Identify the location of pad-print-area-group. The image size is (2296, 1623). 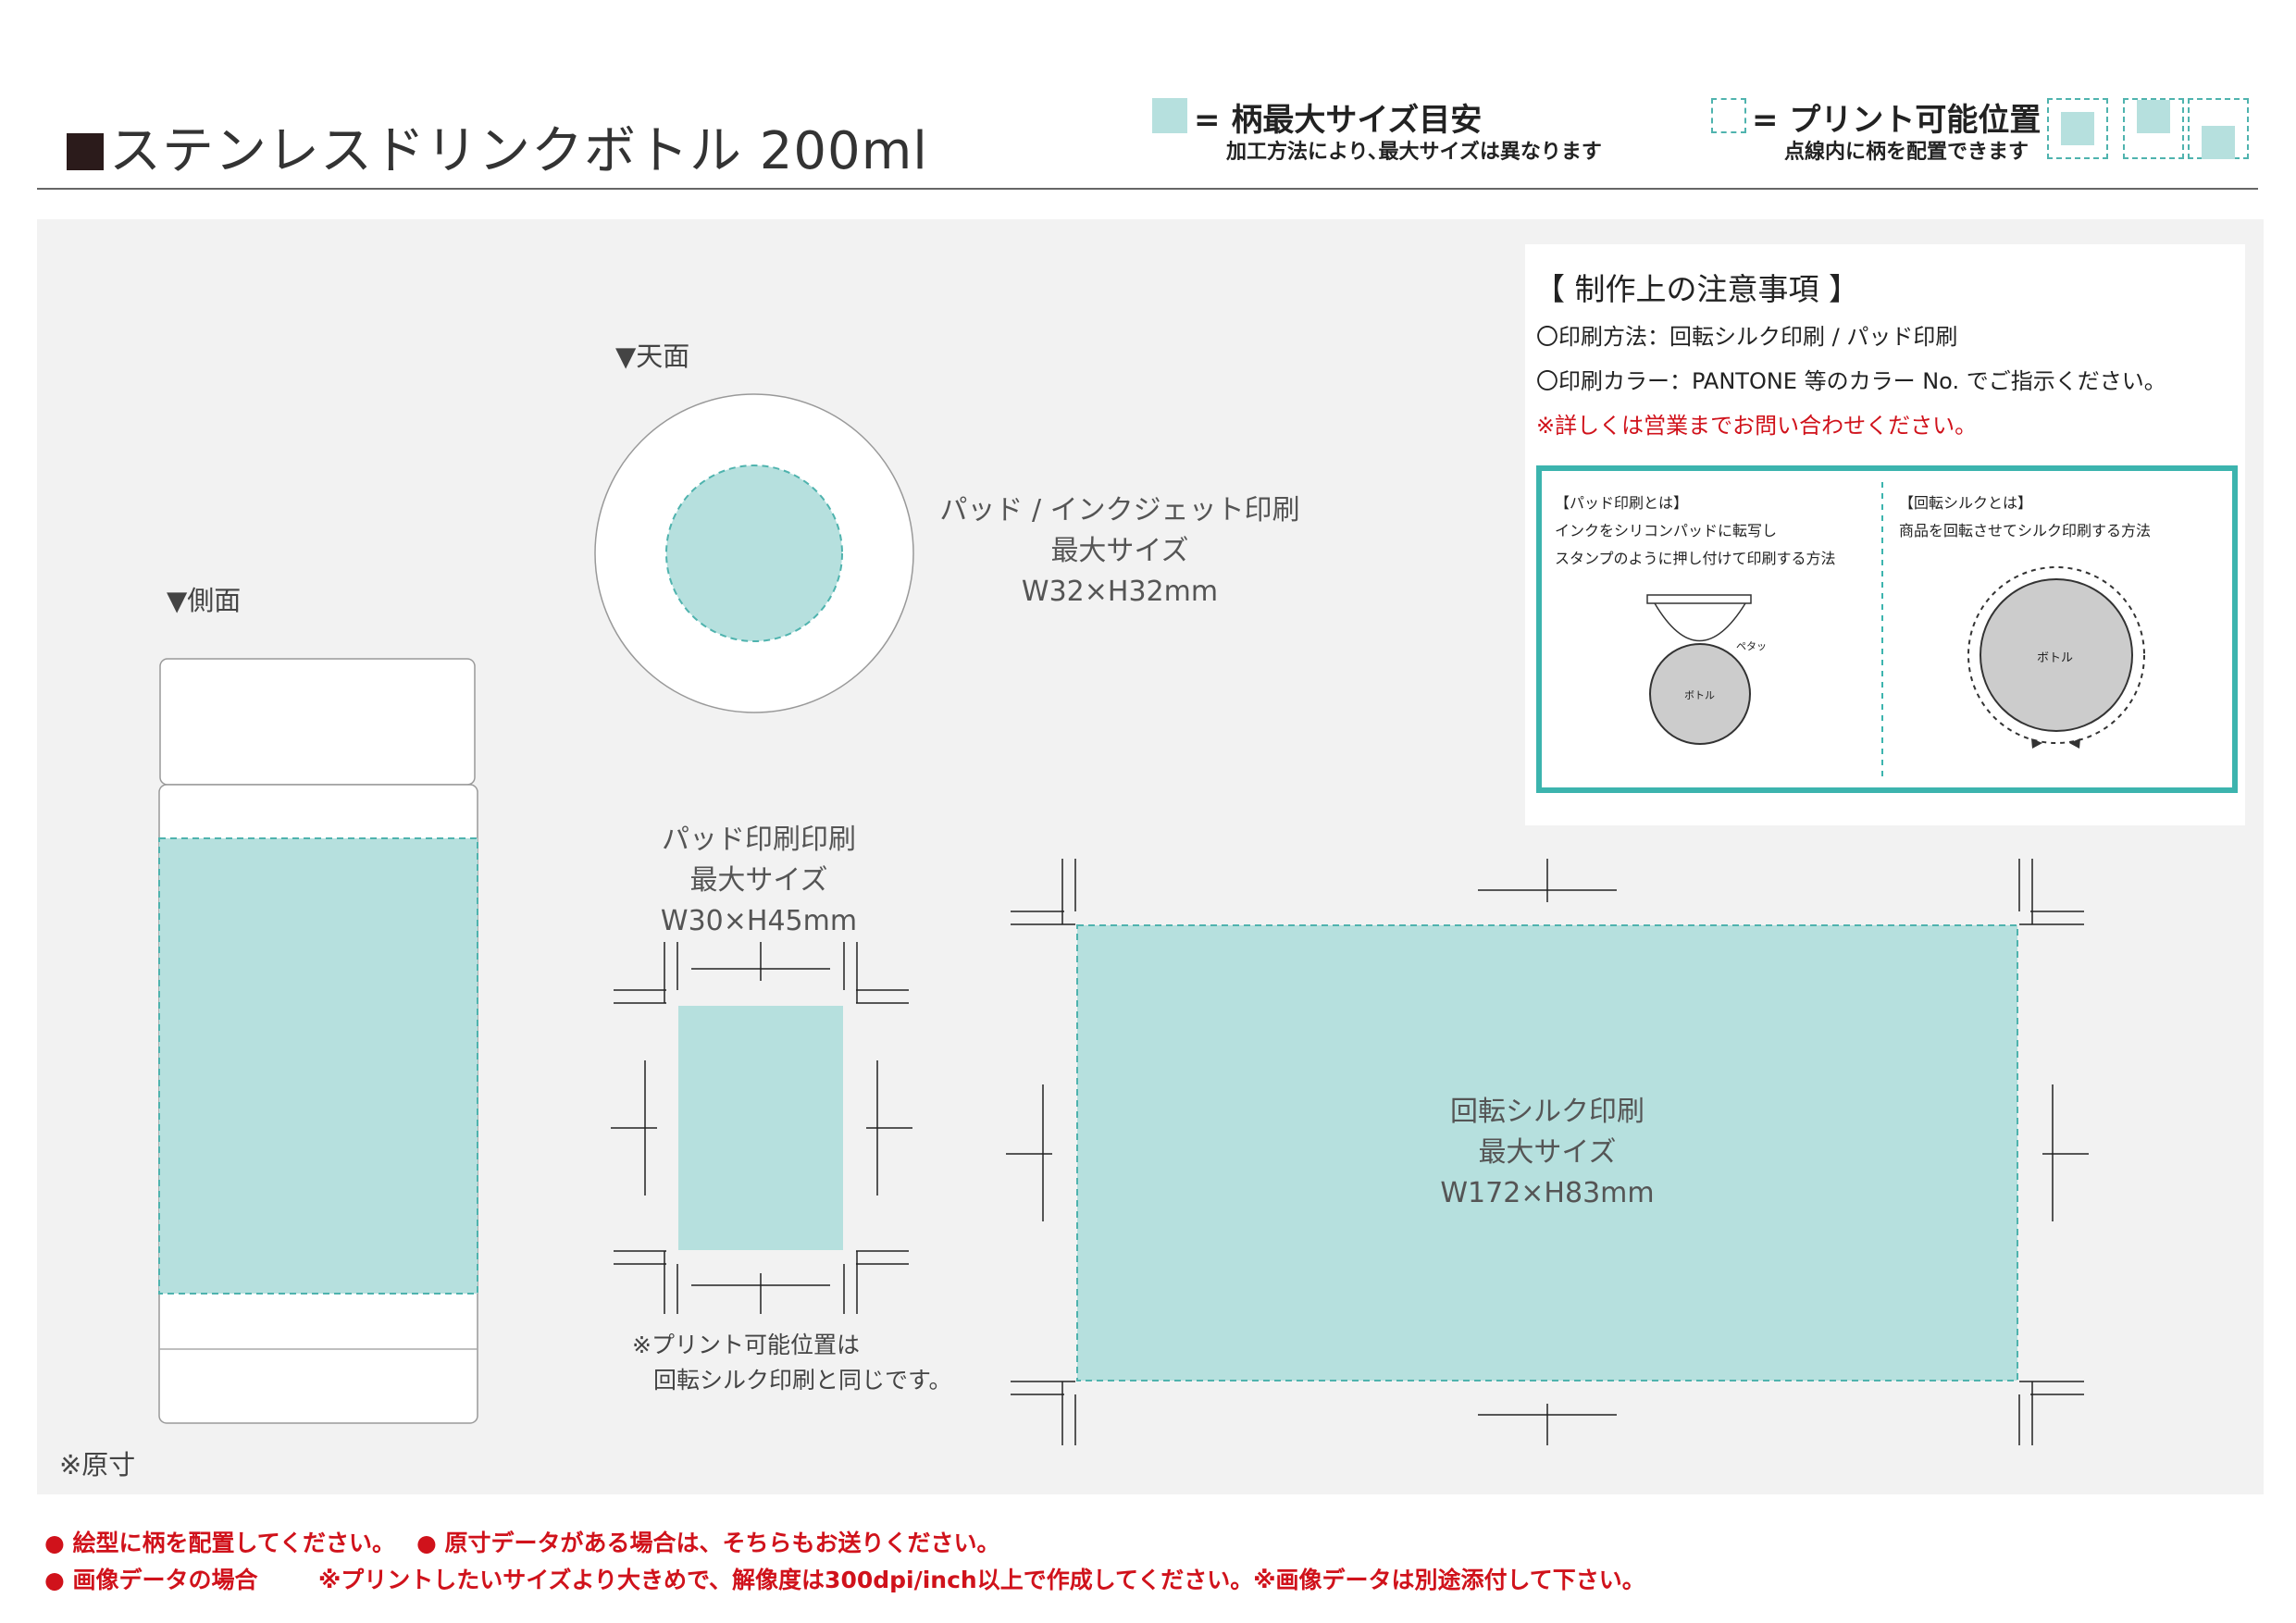
(762, 1128).